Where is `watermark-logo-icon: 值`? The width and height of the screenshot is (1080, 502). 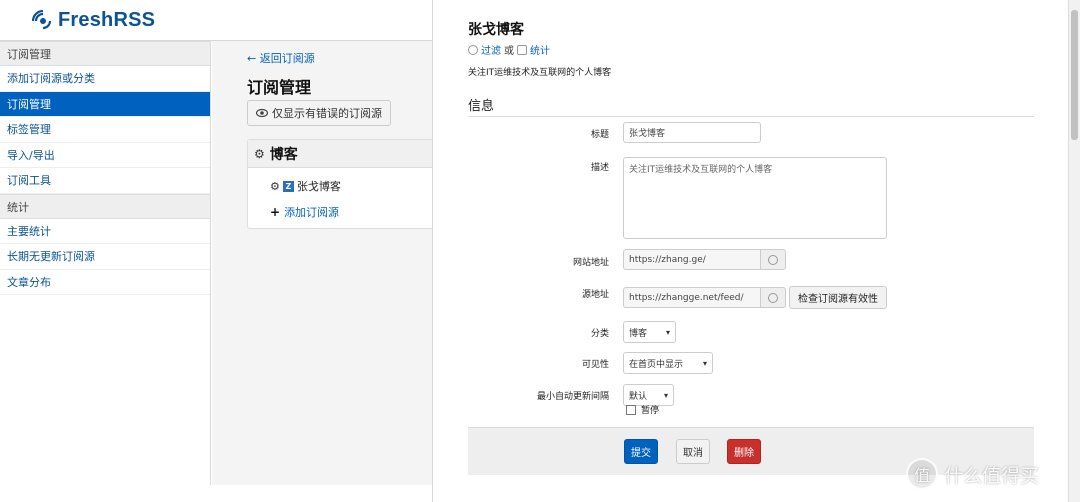
watermark-logo-icon: 值 is located at coordinates (922, 474).